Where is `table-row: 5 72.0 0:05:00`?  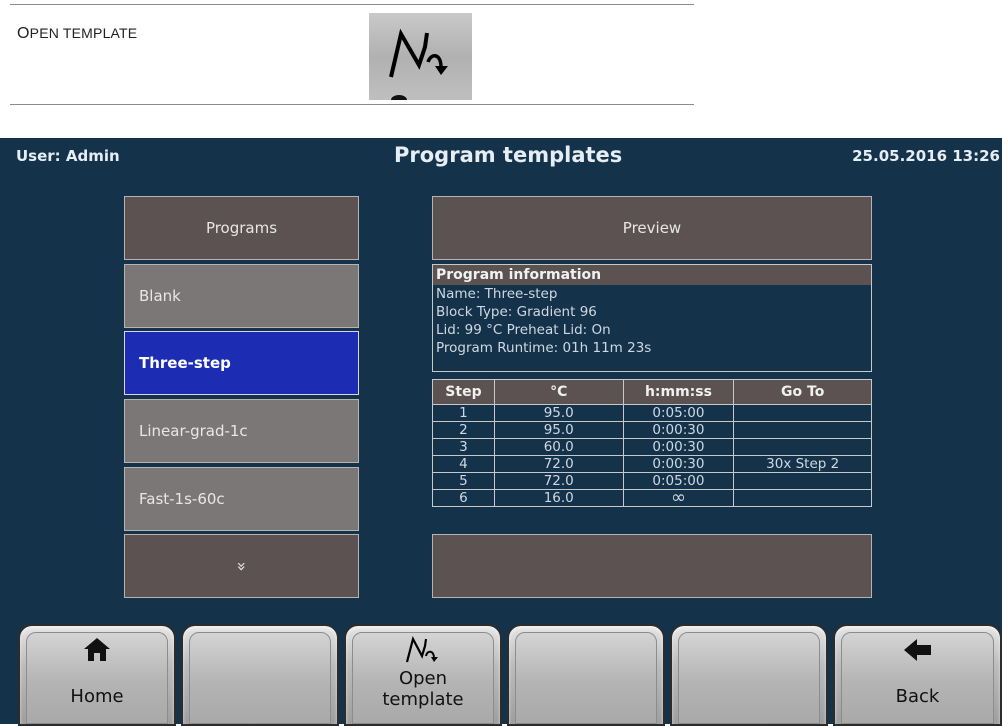 table-row: 5 72.0 0:05:00 is located at coordinates (652, 481).